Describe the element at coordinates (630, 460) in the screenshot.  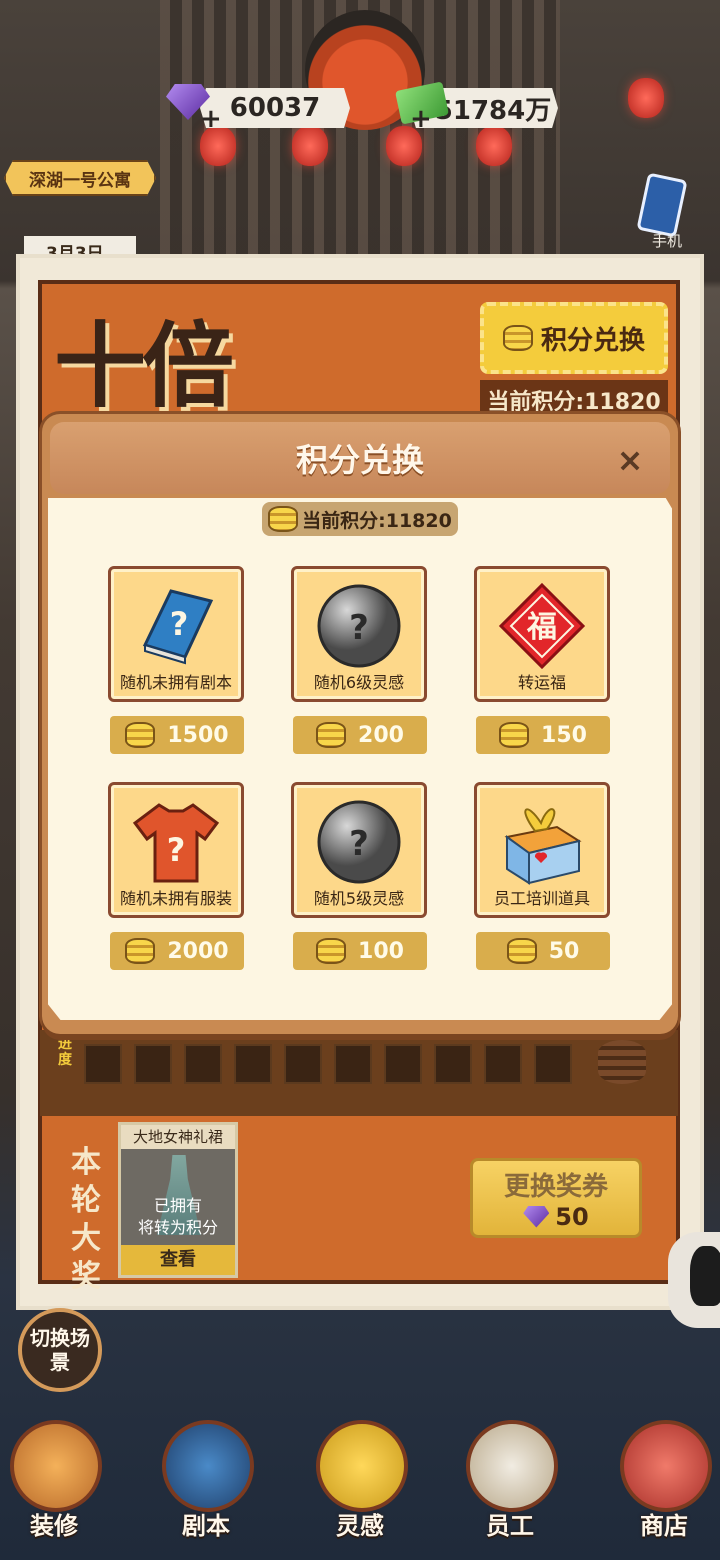
I see `close-icon: ×` at that location.